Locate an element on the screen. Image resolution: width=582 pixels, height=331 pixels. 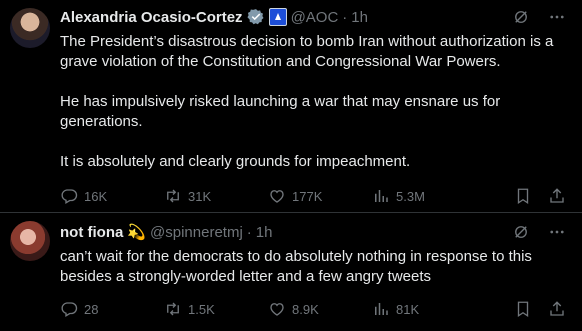
like-button: 8.9K is located at coordinates (320, 309).